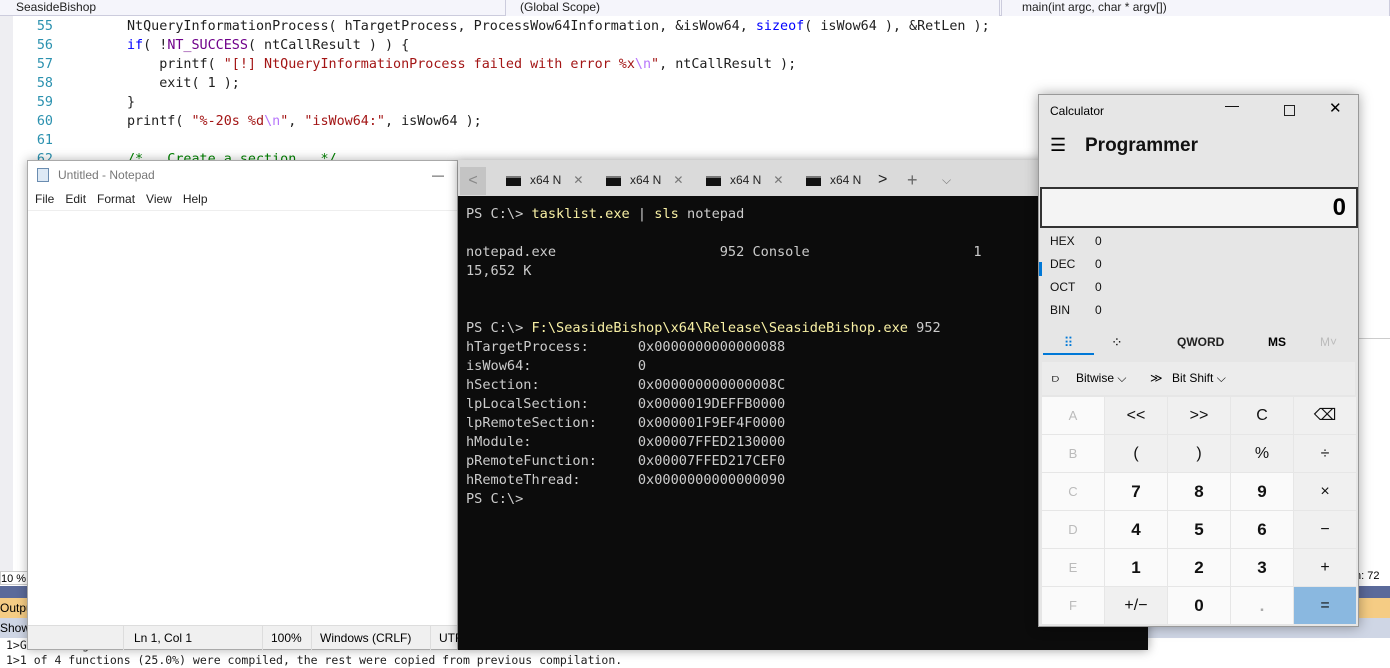 The image size is (1390, 668). Describe the element at coordinates (6, 293) in the screenshot. I see `editor-margin` at that location.